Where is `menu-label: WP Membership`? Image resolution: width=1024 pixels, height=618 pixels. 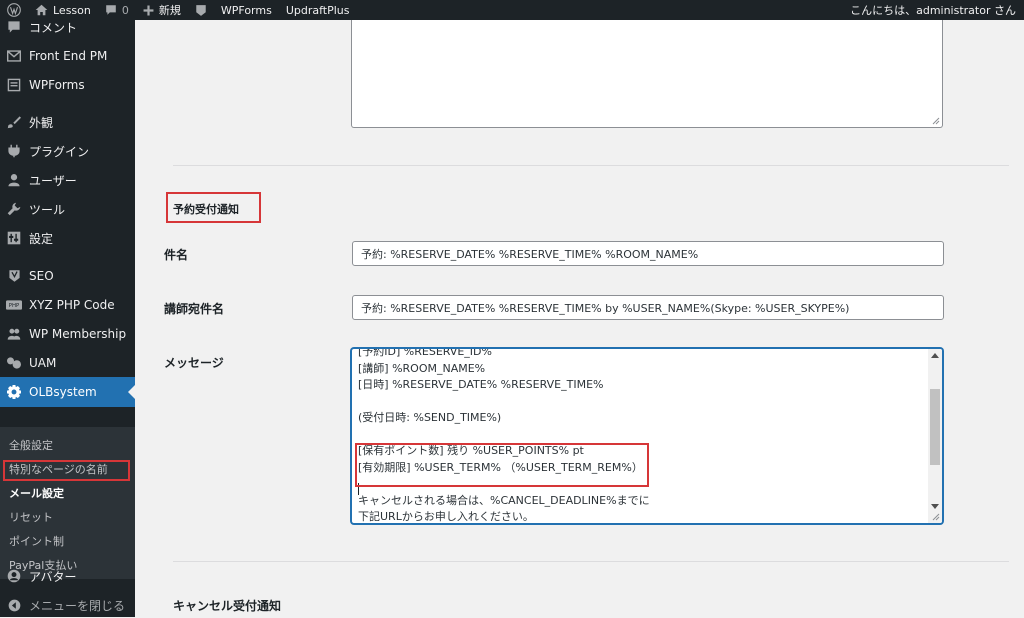
menu-label: WP Membership is located at coordinates (78, 334).